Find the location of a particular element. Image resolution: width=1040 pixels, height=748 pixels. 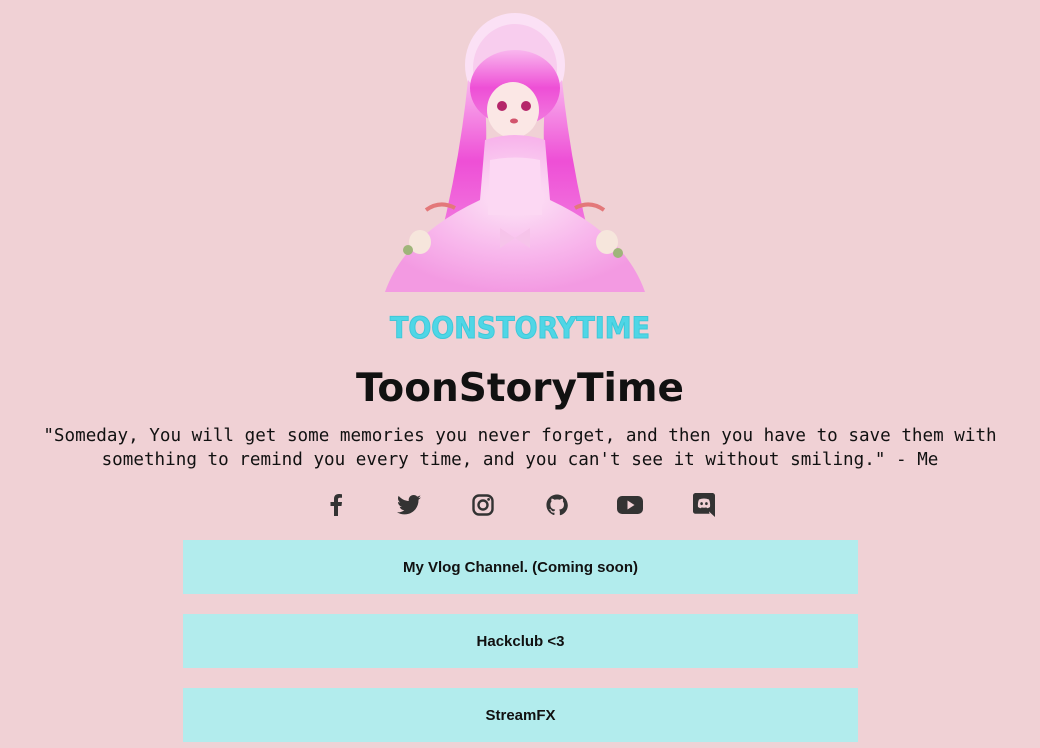

github-icon is located at coordinates (557, 505).